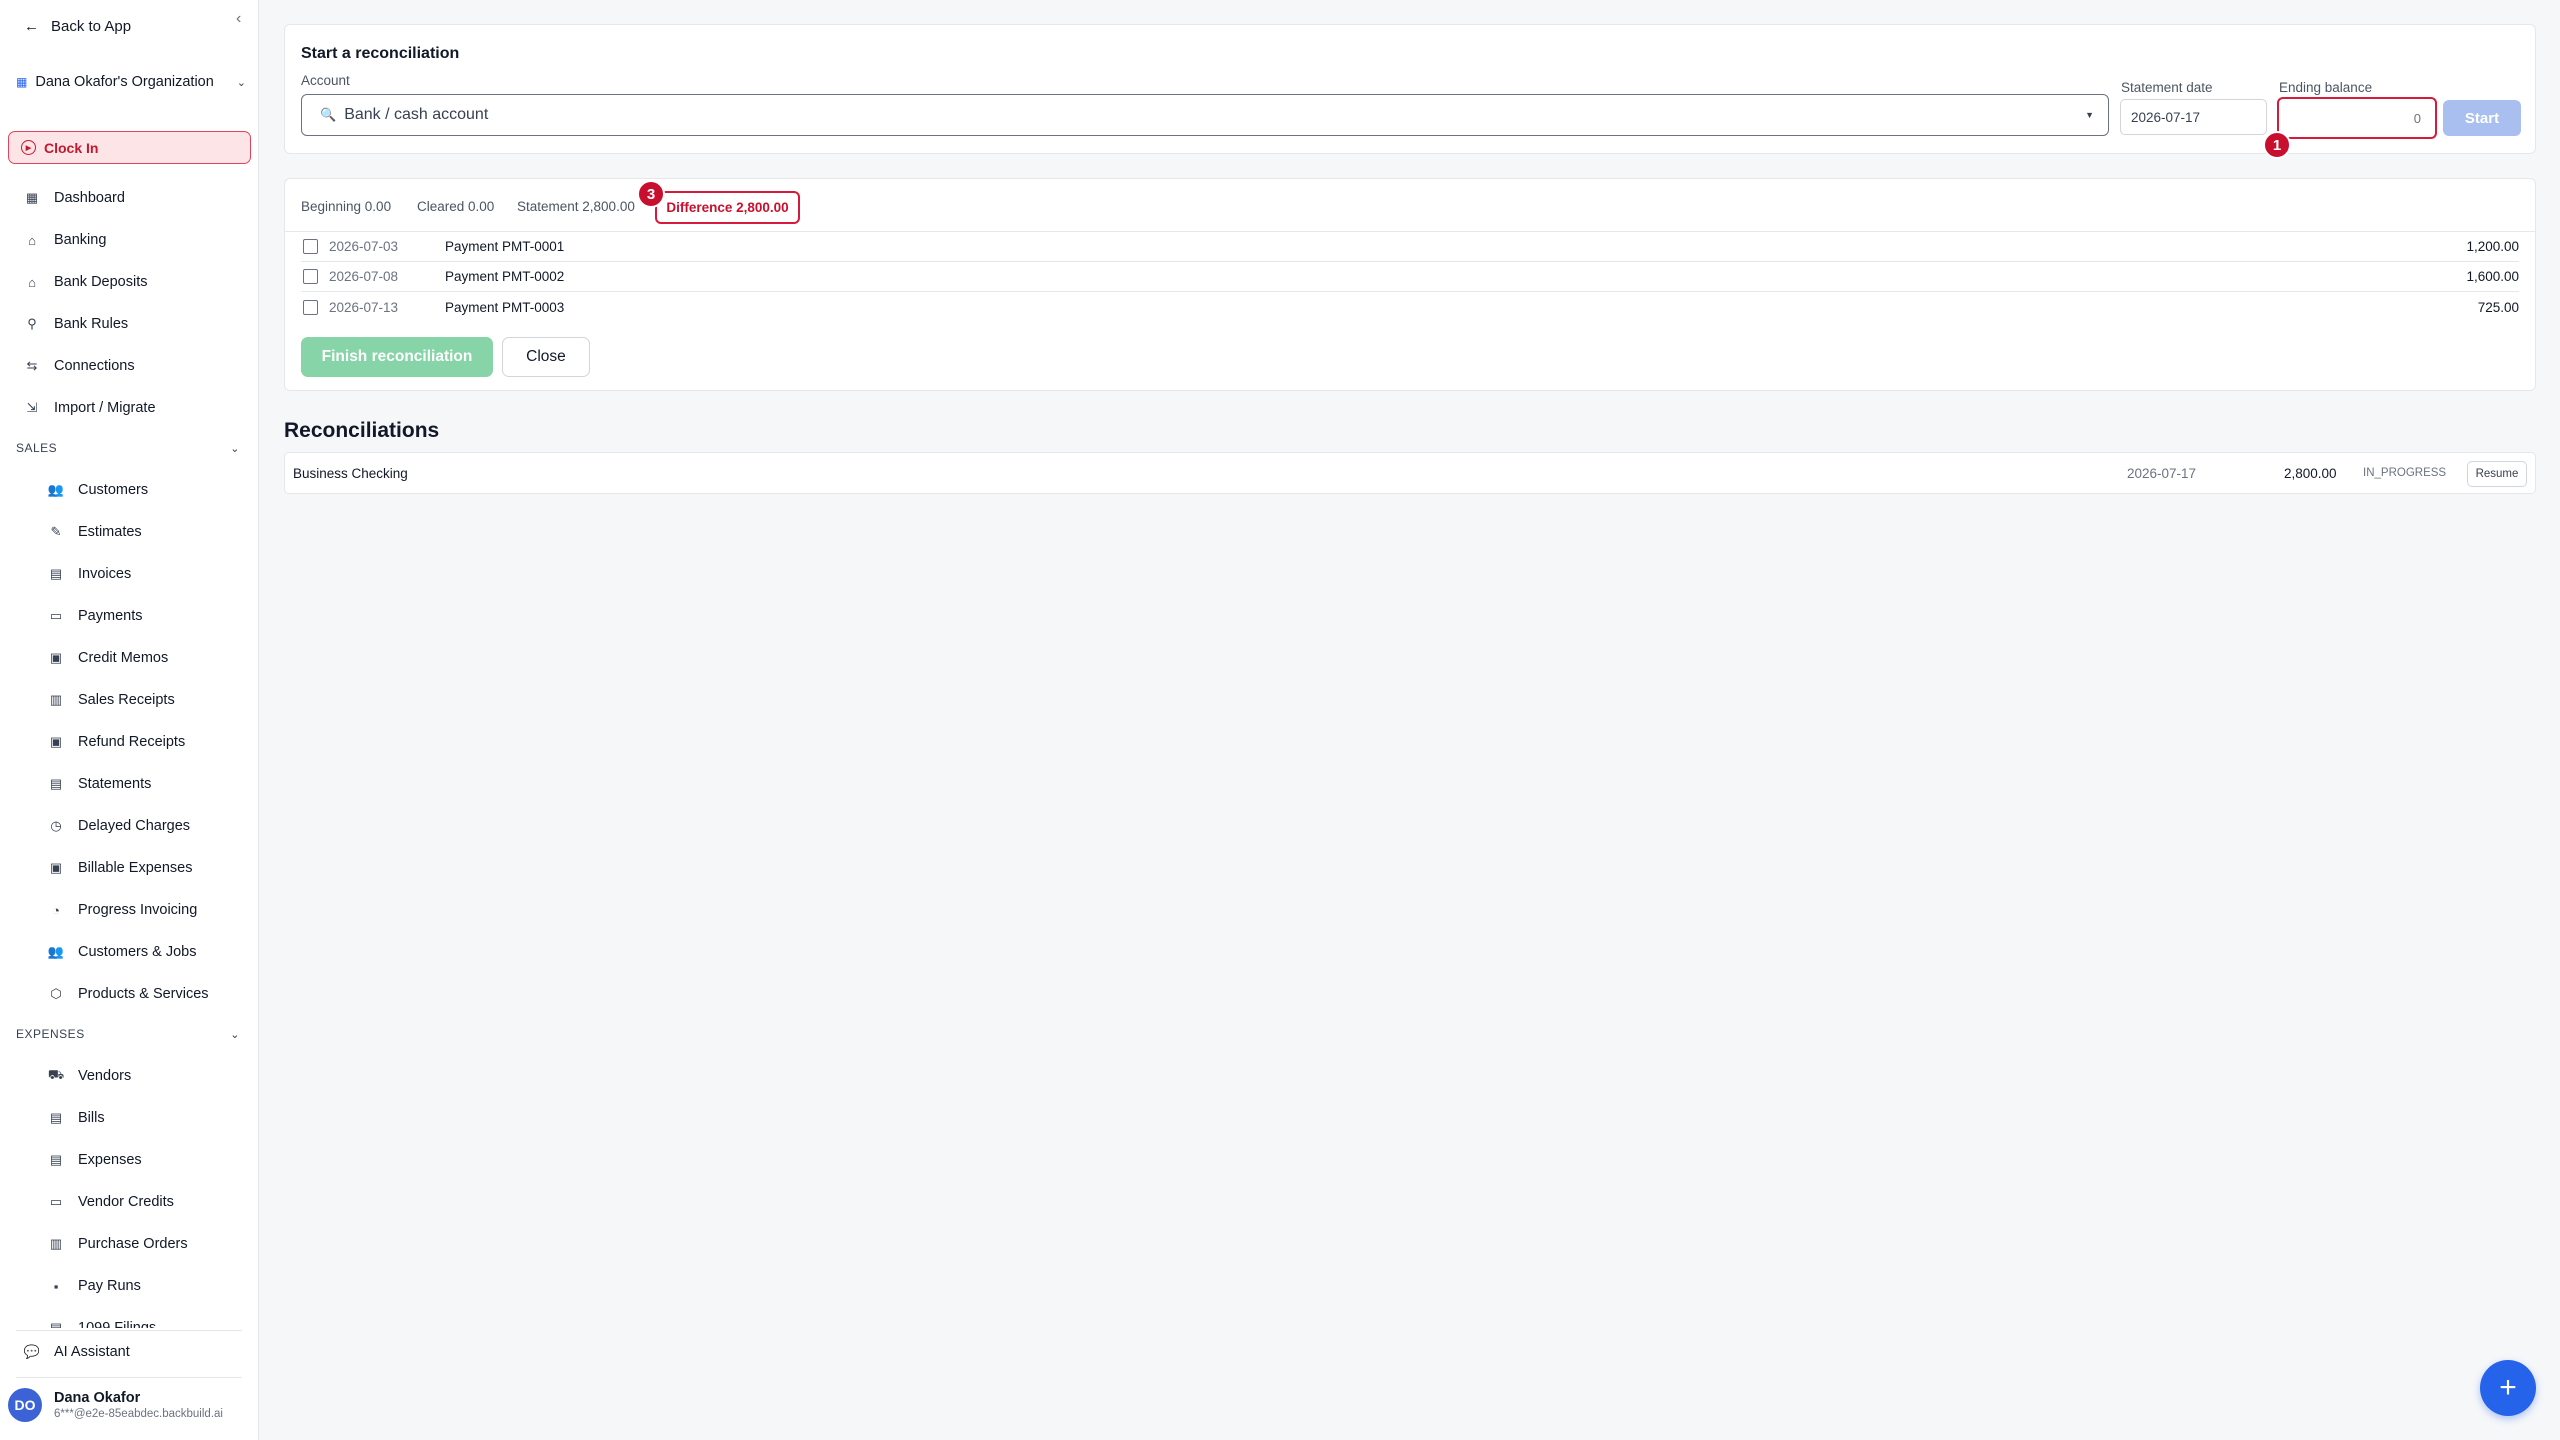 The image size is (2560, 1440). Describe the element at coordinates (56, 1159) in the screenshot. I see `expense-icon: ▤` at that location.